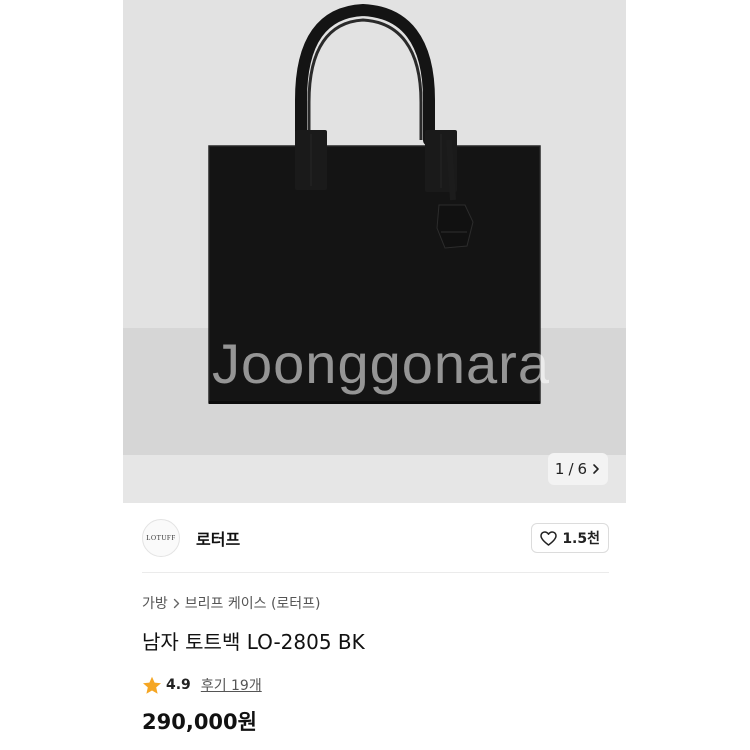 This screenshot has width=750, height=750. I want to click on like-button: 1.5천, so click(570, 538).